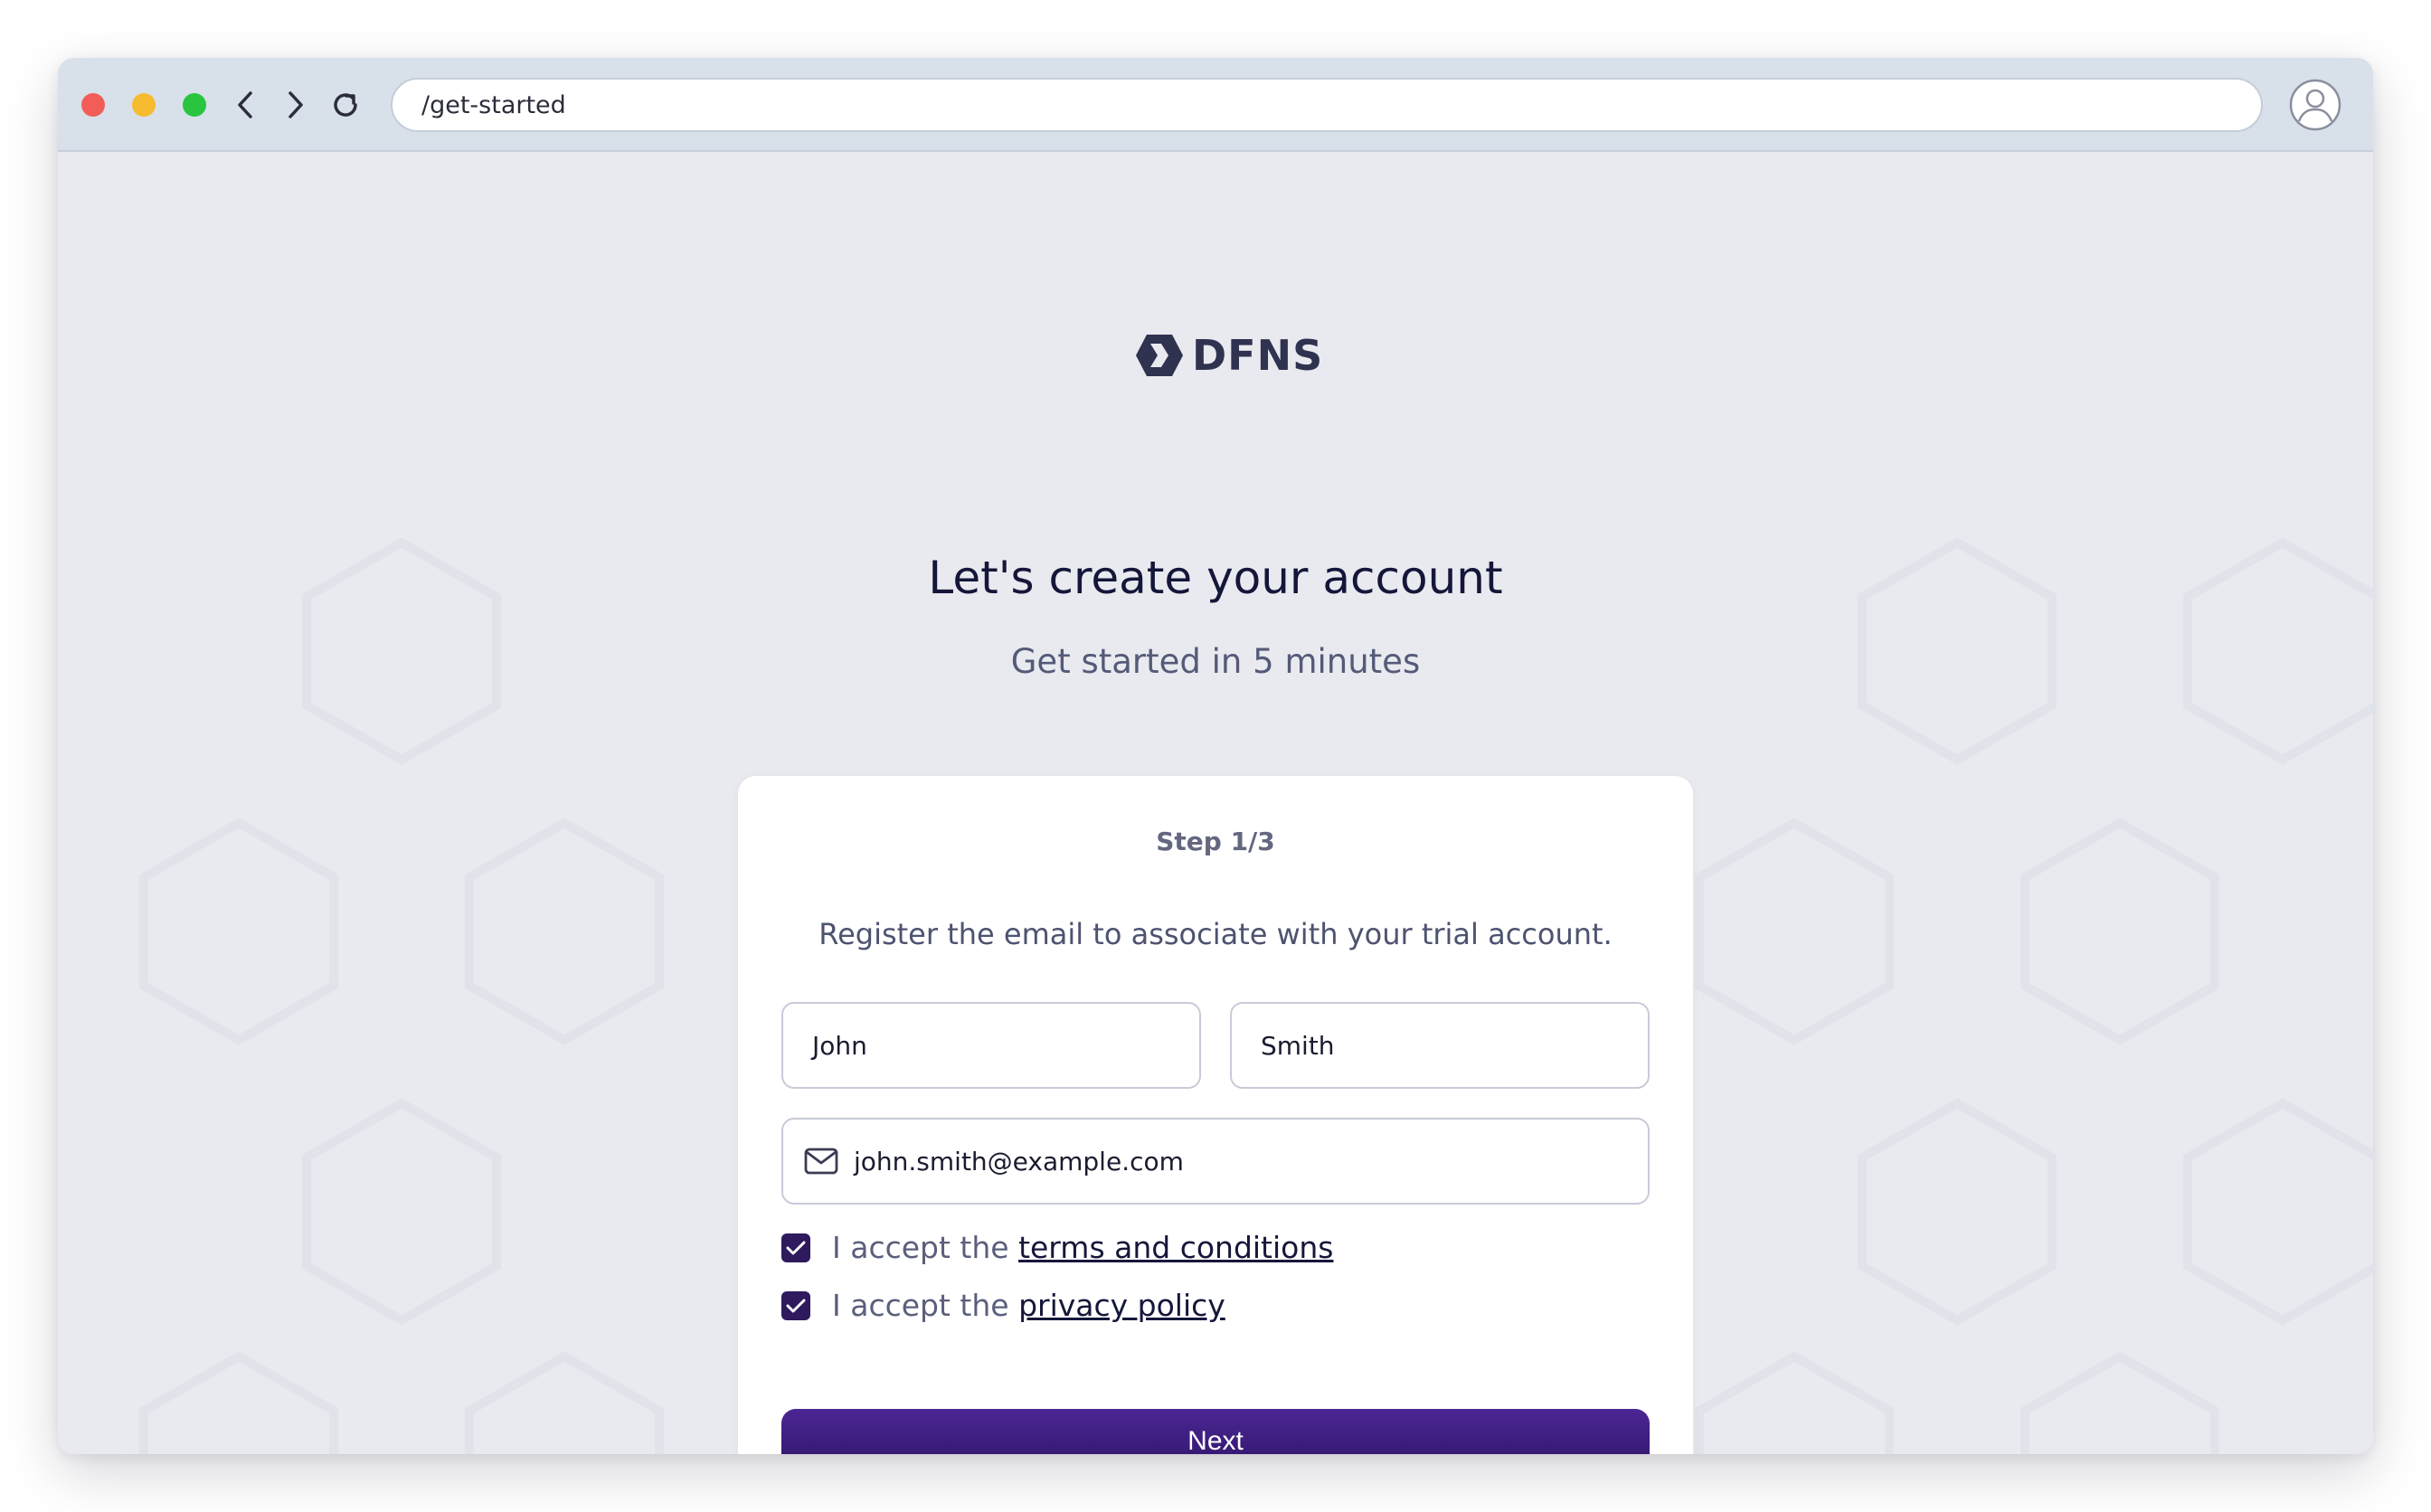 The width and height of the screenshot is (2431, 1512). What do you see at coordinates (1215, 578) in the screenshot?
I see `page-title: Let's create your account` at bounding box center [1215, 578].